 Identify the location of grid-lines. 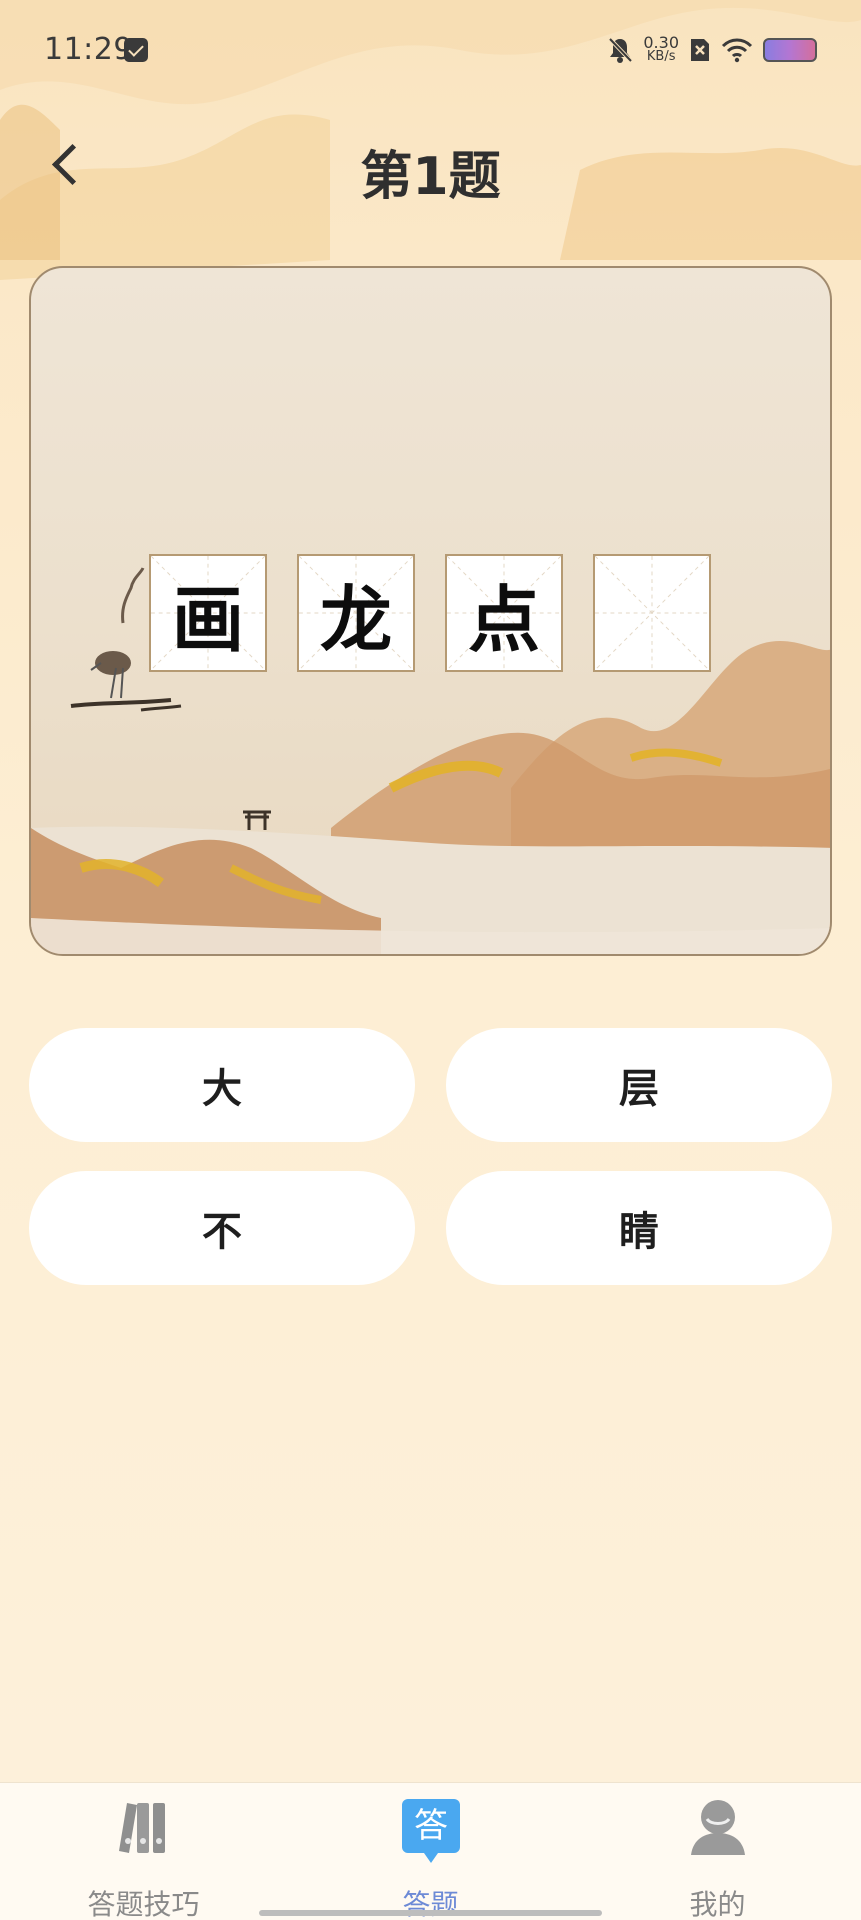
(652, 613).